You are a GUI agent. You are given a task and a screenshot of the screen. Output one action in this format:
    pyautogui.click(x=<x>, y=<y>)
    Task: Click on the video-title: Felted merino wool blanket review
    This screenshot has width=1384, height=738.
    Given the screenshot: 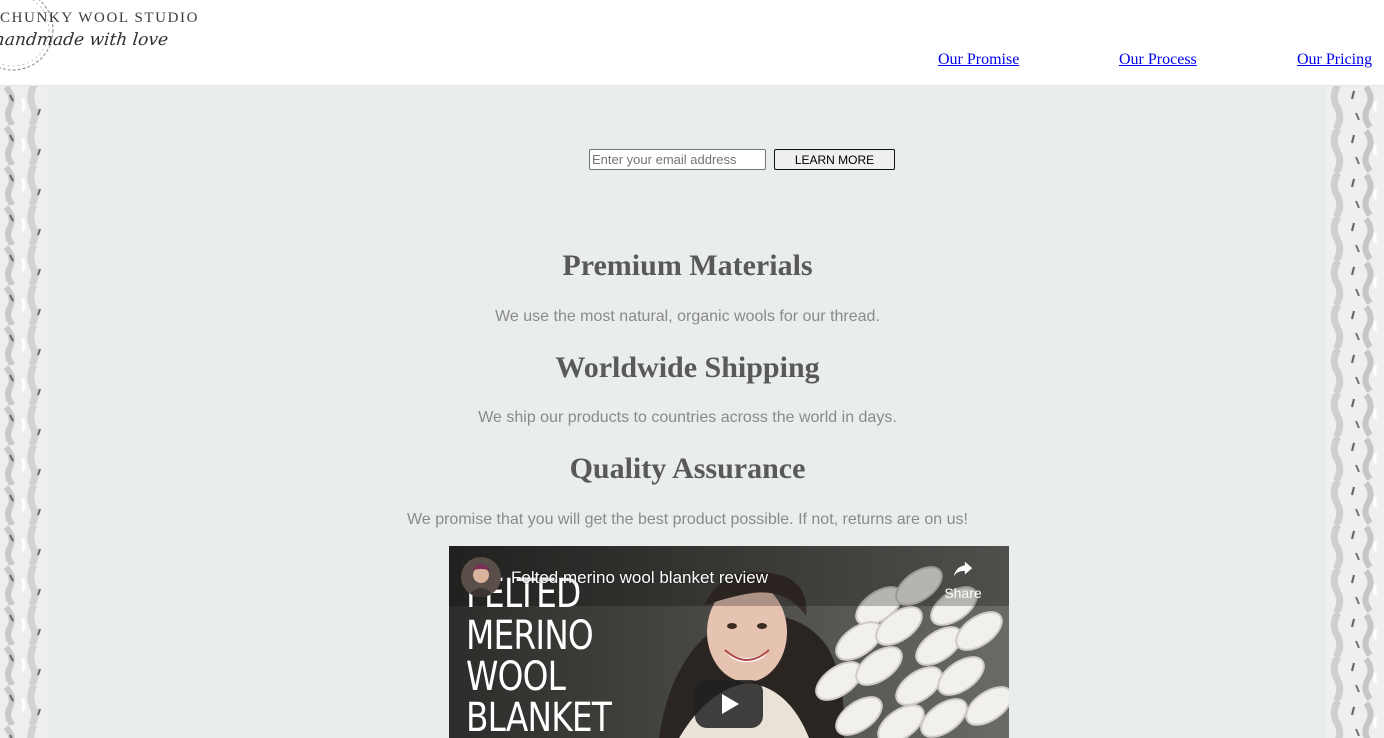 What is the action you would take?
    pyautogui.click(x=639, y=578)
    